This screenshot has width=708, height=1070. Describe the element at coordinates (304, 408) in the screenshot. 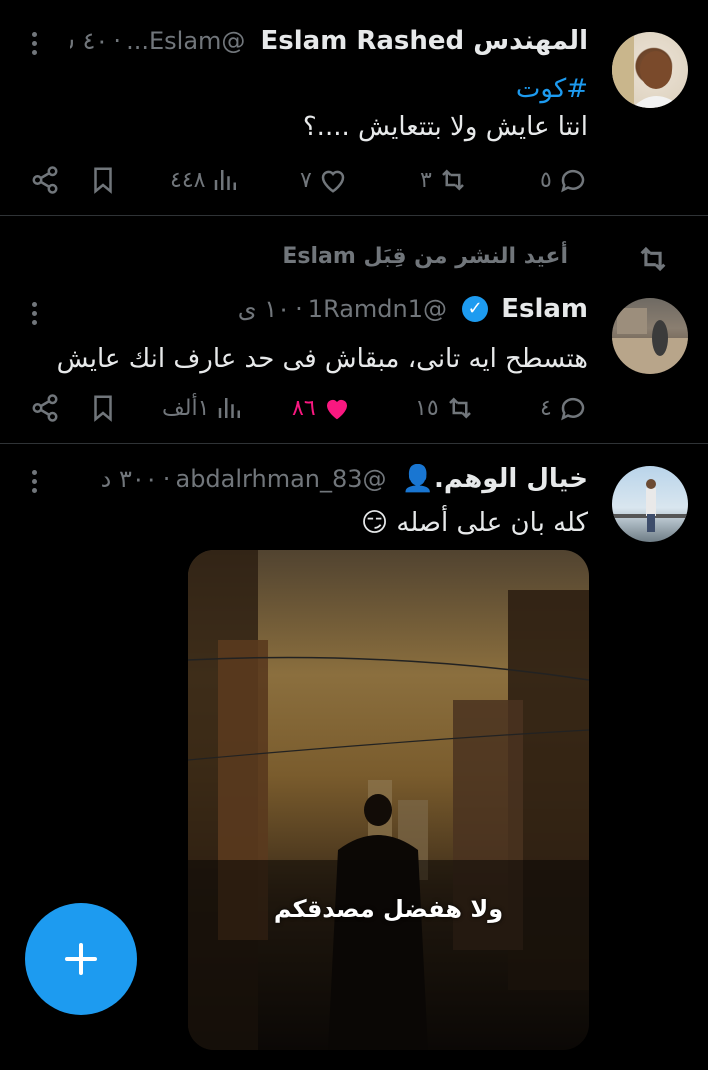

I see `like-count: ٨٦` at that location.